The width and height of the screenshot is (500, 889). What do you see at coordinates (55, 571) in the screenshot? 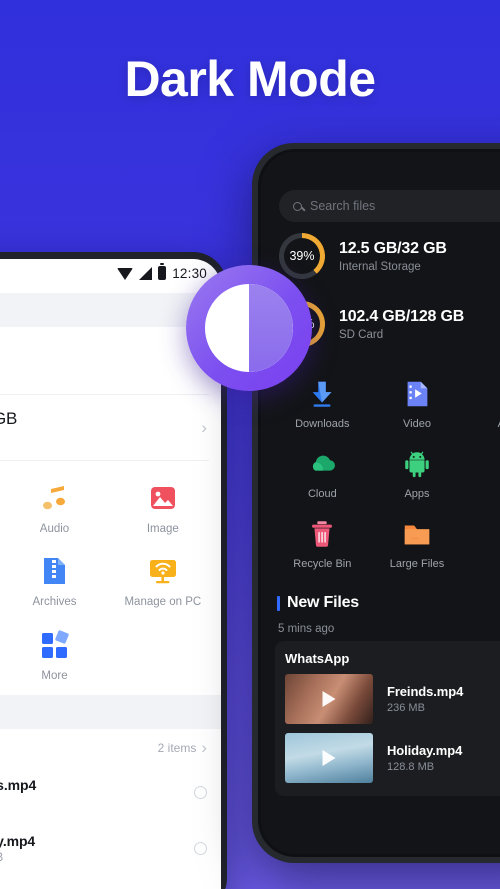
I see `zip-archive-icon` at bounding box center [55, 571].